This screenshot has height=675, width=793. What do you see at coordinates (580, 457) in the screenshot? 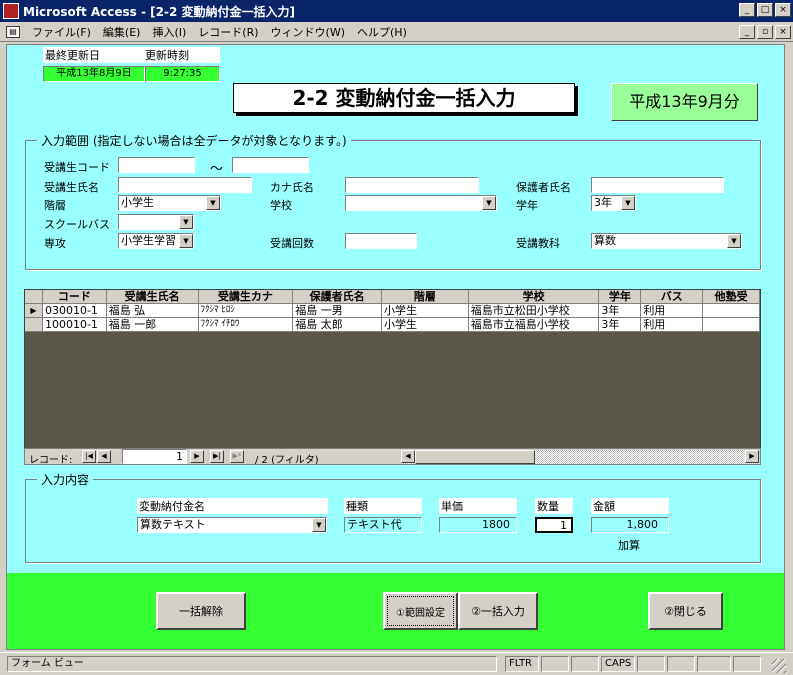
I see `horizontal-scrollbar: ◀ ▶` at bounding box center [580, 457].